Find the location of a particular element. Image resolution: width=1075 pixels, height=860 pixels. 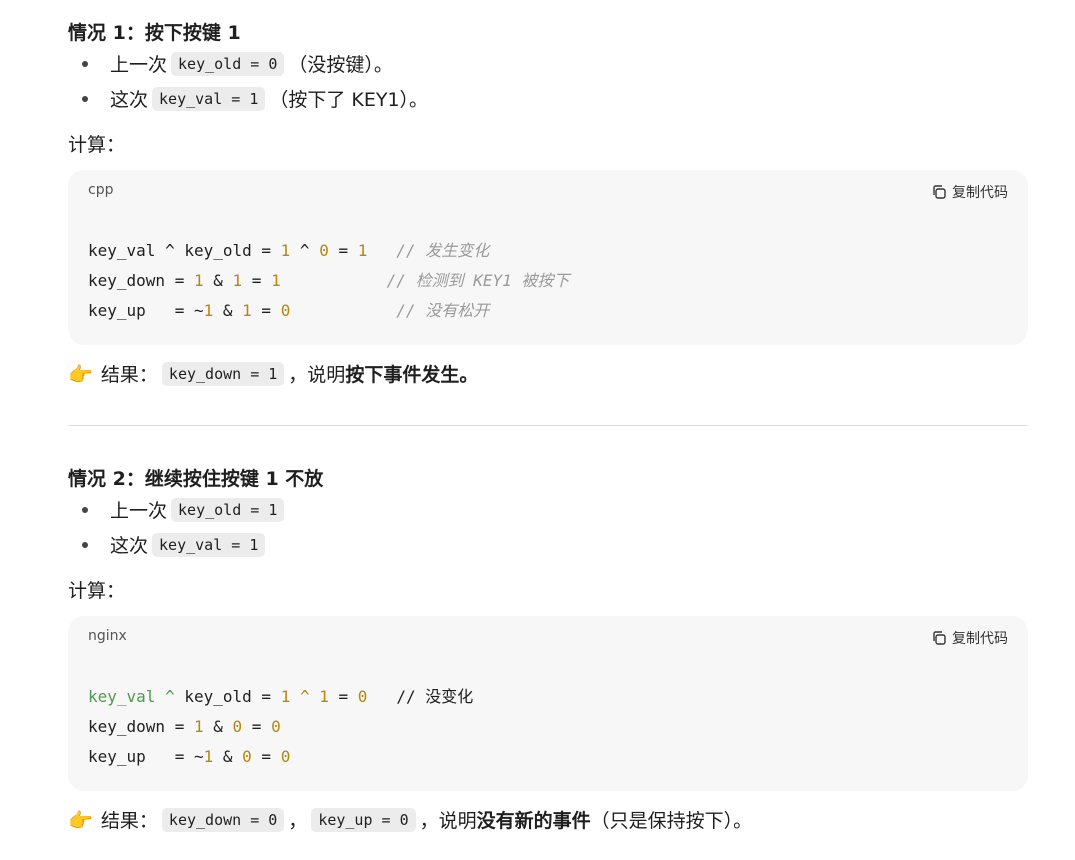

case1-bullet-1: 上一次 key_old = 0 （没按键）。 is located at coordinates (230, 63).